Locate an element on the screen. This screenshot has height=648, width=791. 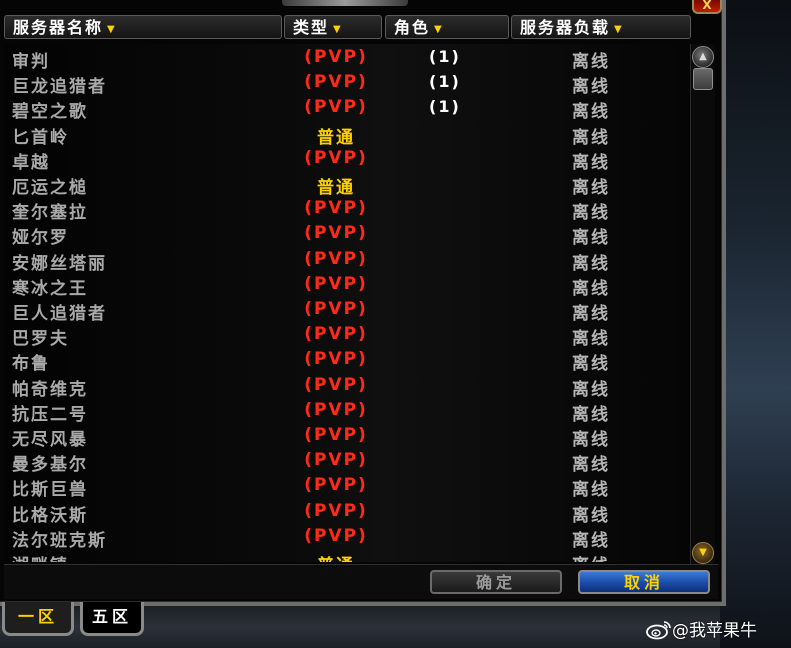
column-header-type: 类型 ▼ is located at coordinates (333, 27).